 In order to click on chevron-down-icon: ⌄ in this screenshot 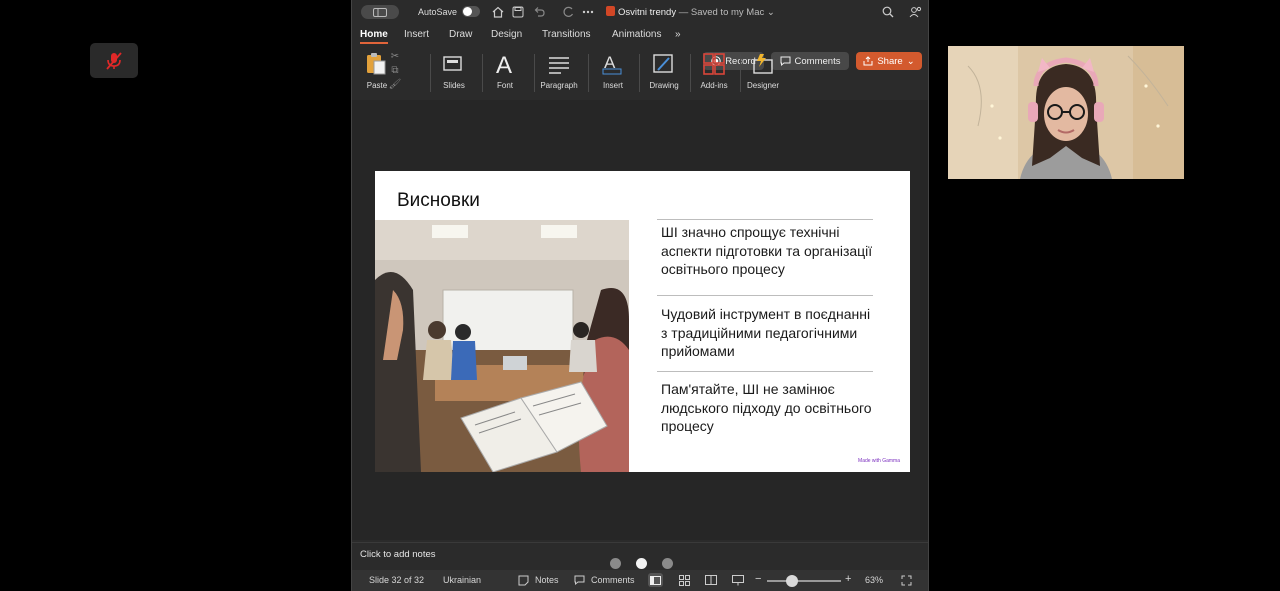, I will do `click(770, 12)`.